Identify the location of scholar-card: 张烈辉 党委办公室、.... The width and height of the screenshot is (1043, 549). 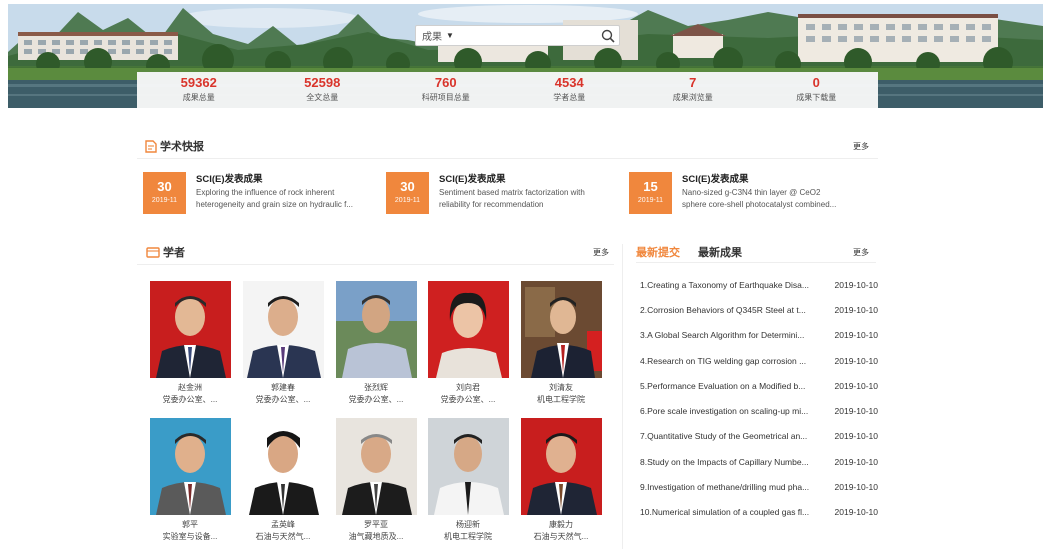
(376, 343).